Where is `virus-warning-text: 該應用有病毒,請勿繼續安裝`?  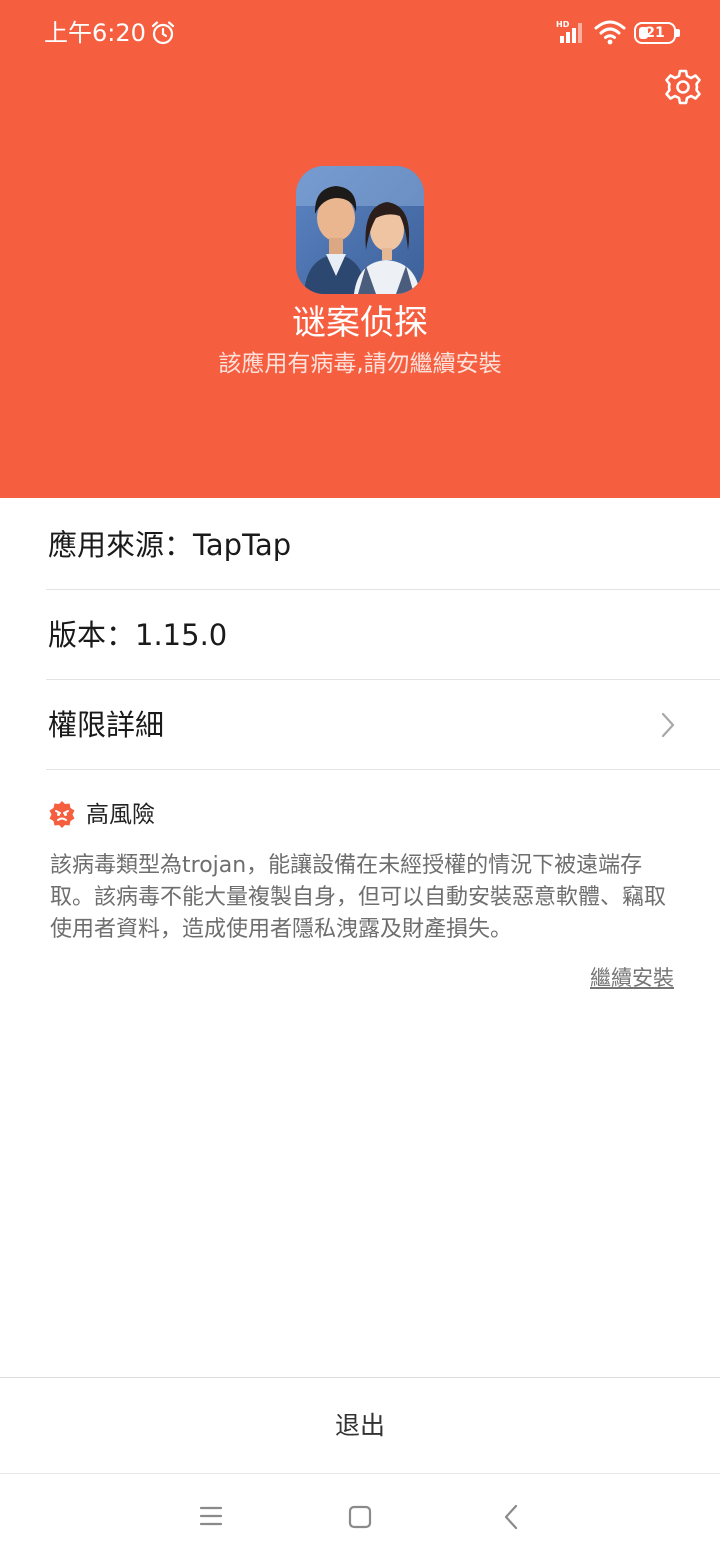
virus-warning-text: 該應用有病毒,請勿繼續安裝 is located at coordinates (360, 364).